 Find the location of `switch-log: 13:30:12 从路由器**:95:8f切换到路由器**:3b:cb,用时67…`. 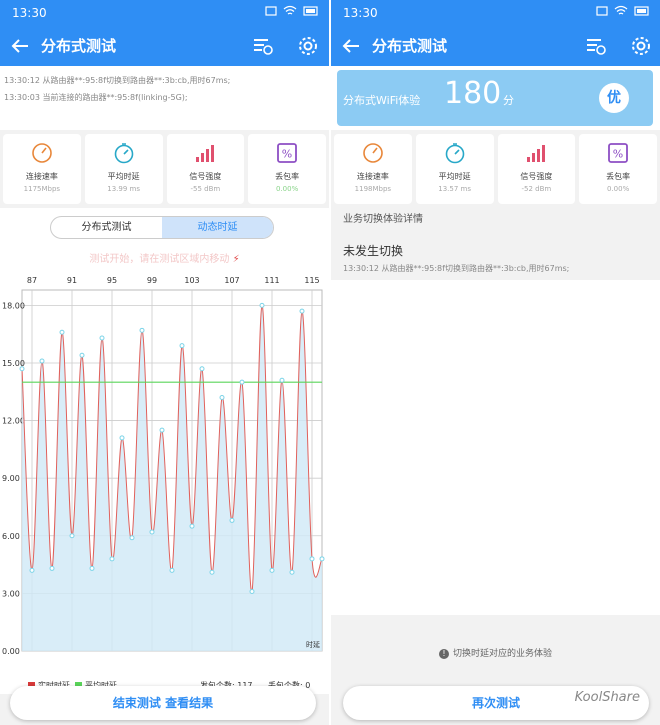

switch-log: 13:30:12 从路由器**:95:8f切换到路由器**:3b:cb,用时67… is located at coordinates (164, 98).